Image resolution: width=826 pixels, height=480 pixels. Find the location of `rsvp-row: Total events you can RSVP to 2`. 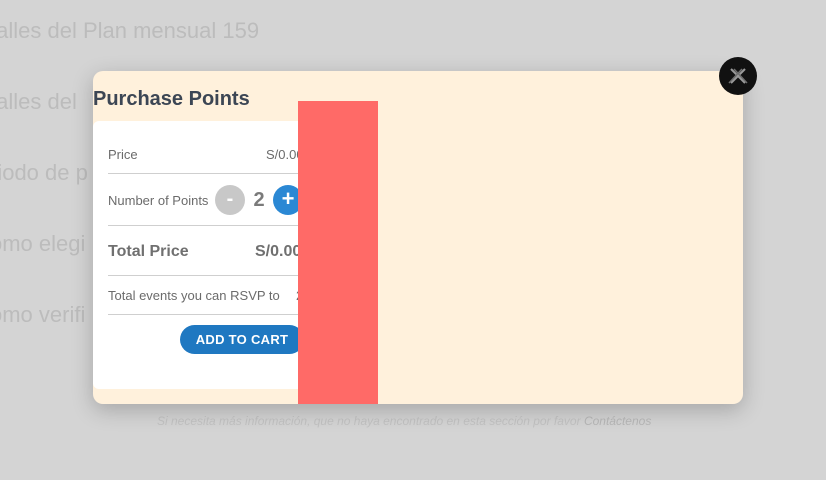

rsvp-row: Total events you can RSVP to 2 is located at coordinates (206, 295).